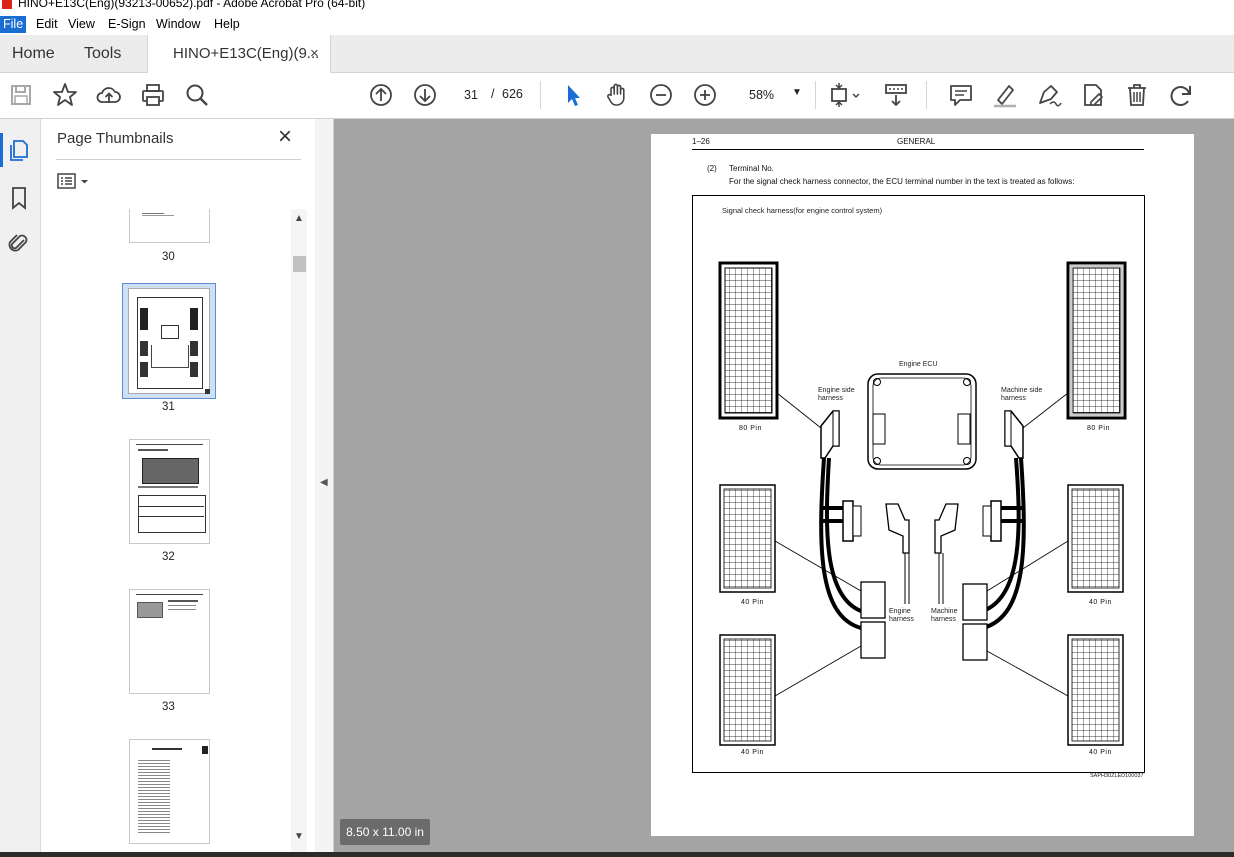 This screenshot has height=857, width=1234. I want to click on search-icon, so click(197, 95).